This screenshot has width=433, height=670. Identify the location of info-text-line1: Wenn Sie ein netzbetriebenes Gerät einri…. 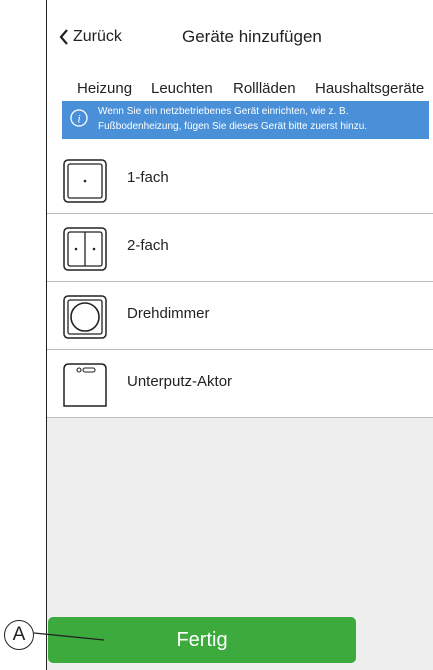
(223, 111).